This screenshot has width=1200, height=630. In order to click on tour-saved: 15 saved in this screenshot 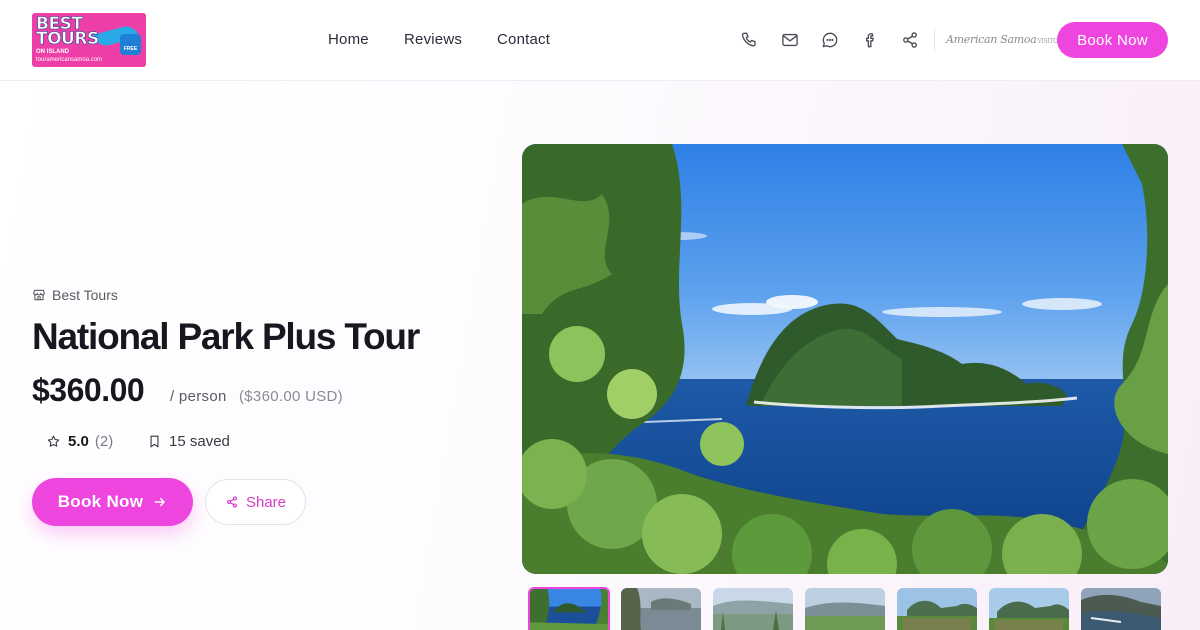, I will do `click(188, 441)`.